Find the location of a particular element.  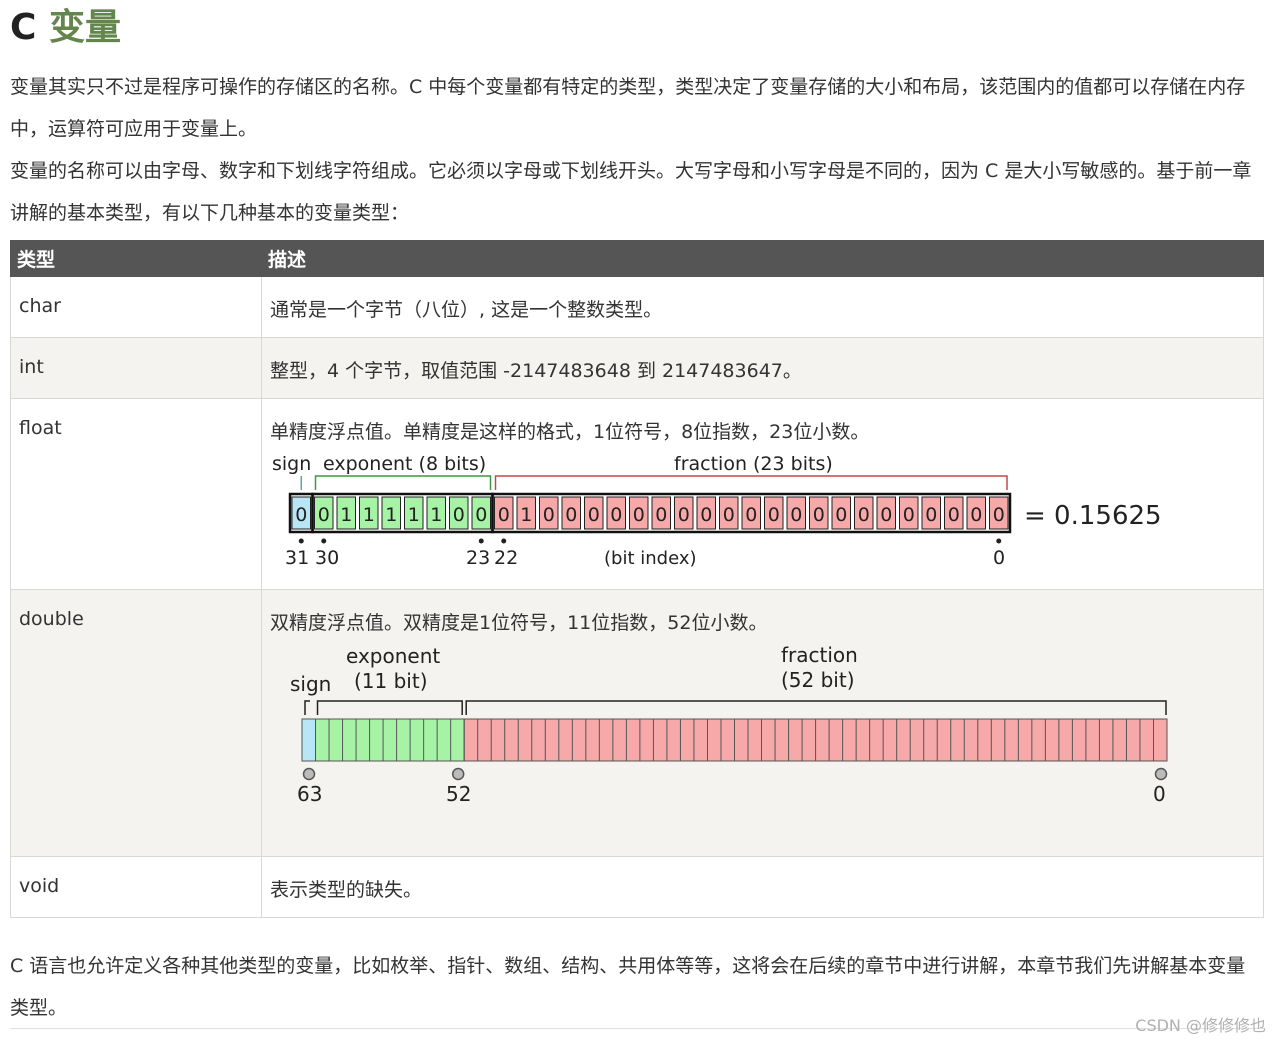

double-sign-label: sign is located at coordinates (310, 684).